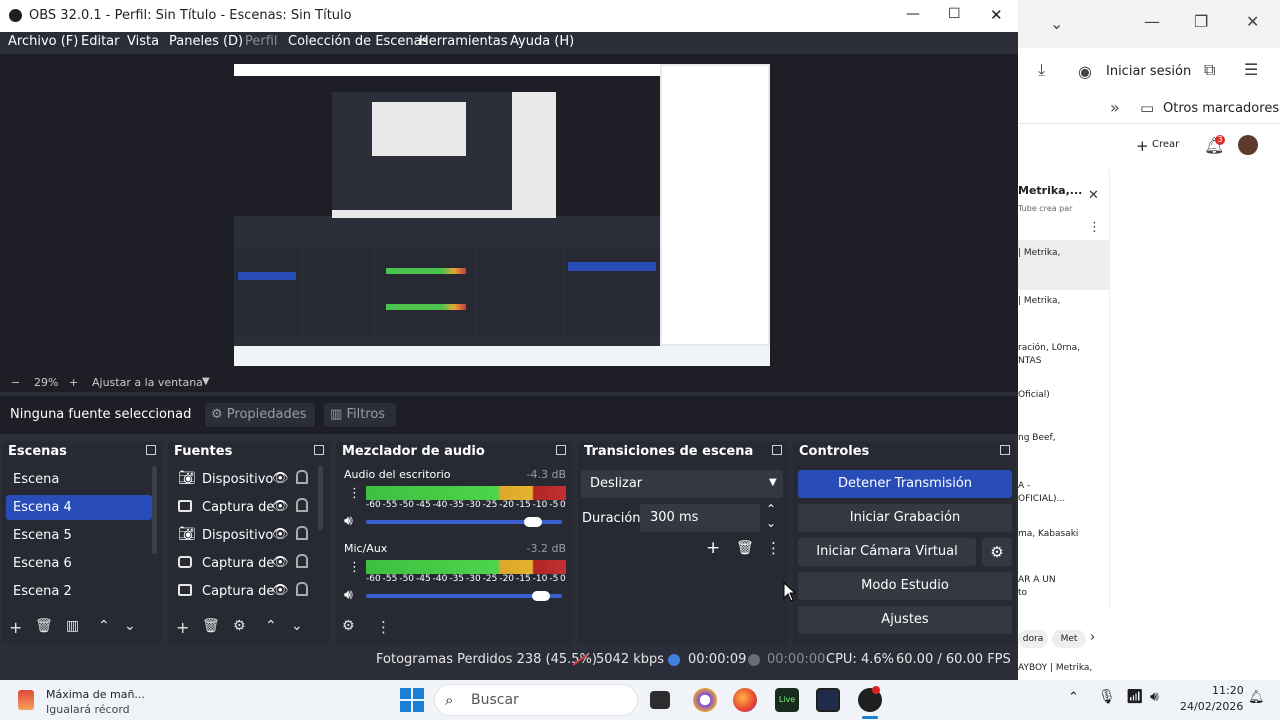 Image resolution: width=1280 pixels, height=720 pixels. Describe the element at coordinates (1256, 697) in the screenshot. I see `notification-icon: 🔔︎` at that location.